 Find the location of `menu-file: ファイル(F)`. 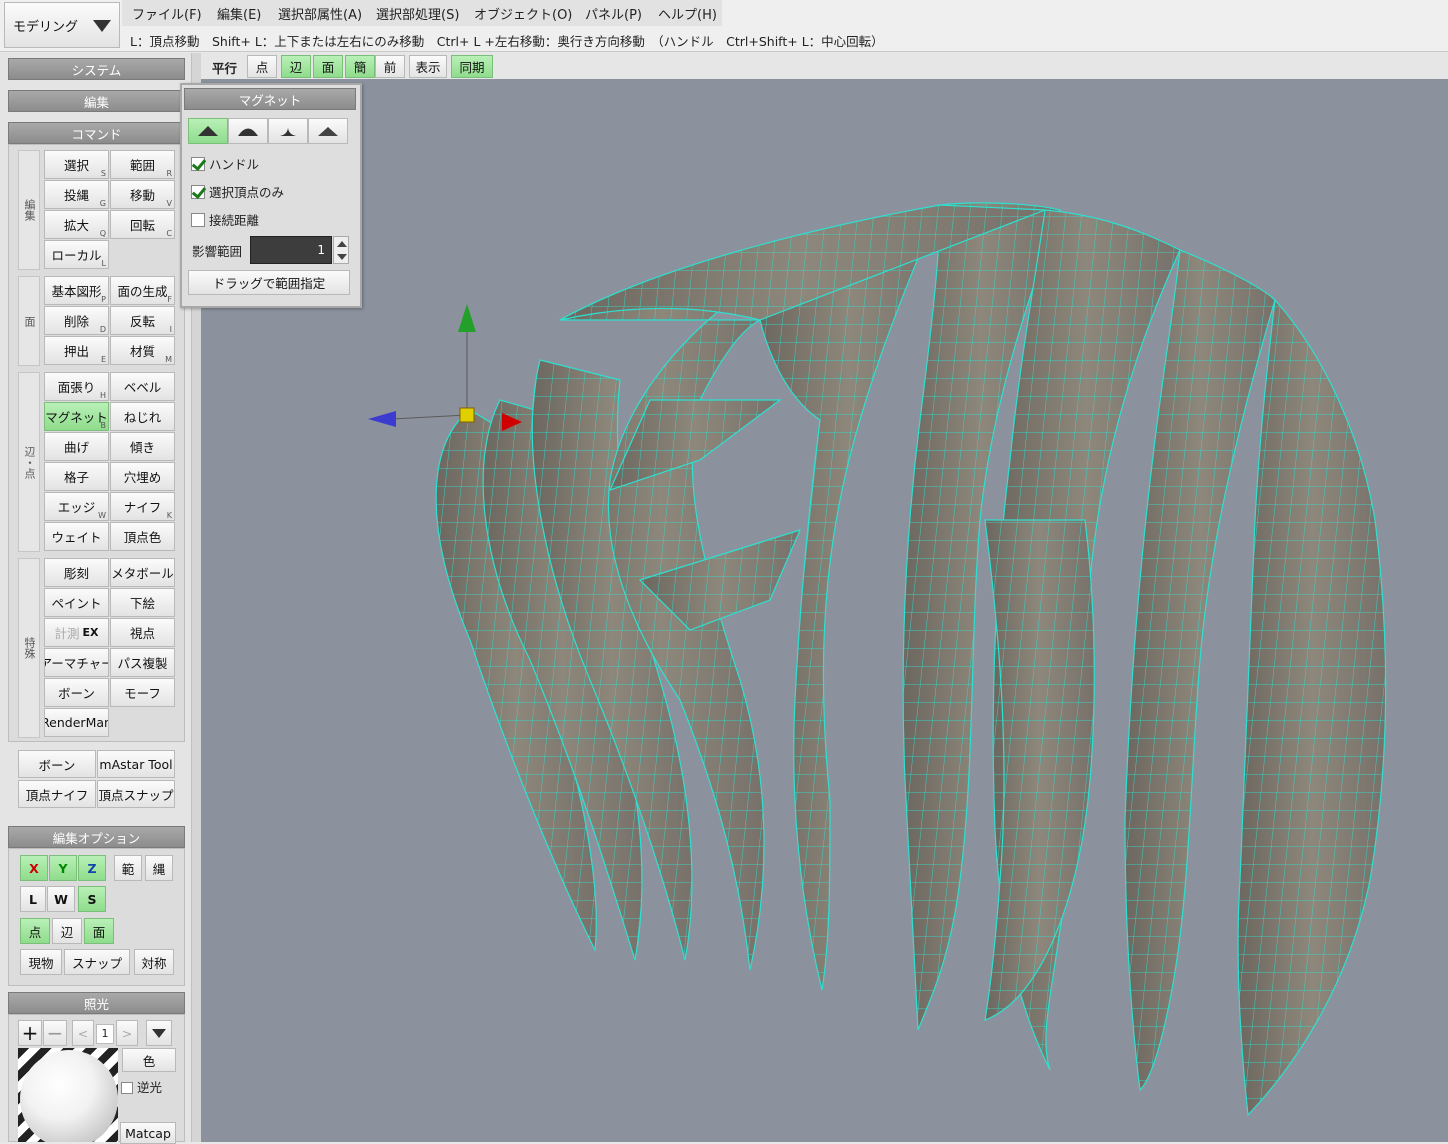

menu-file: ファイル(F) is located at coordinates (167, 13).